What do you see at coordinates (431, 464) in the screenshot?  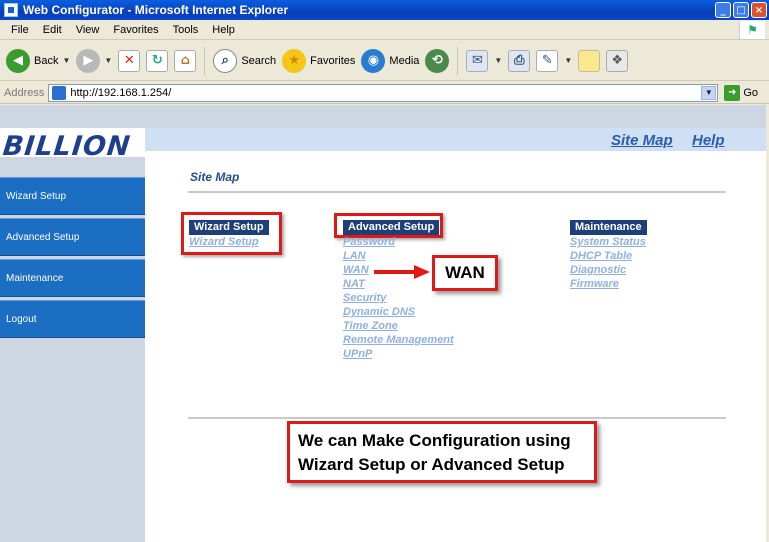 I see `note-line-2: Wizard Setup or Advanced Setup` at bounding box center [431, 464].